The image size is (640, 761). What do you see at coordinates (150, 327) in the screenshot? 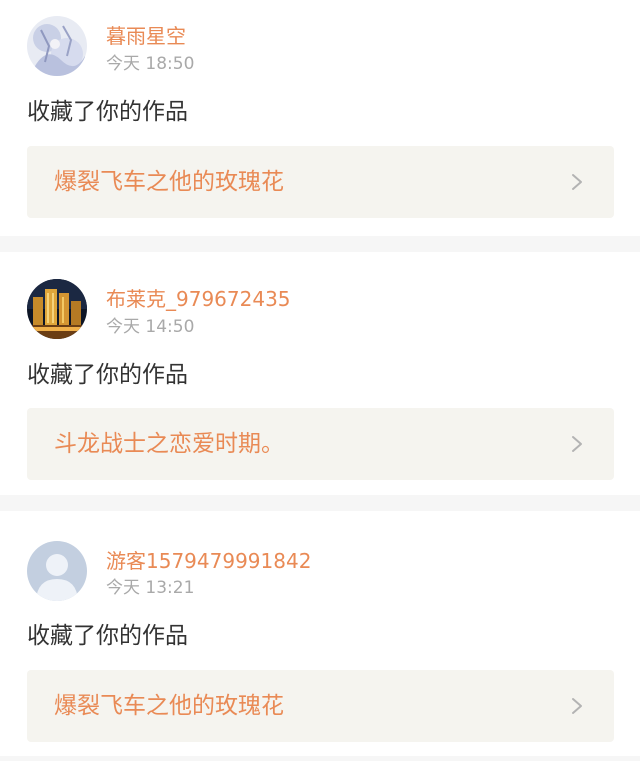
I see `timestamp: 今天 14:50` at bounding box center [150, 327].